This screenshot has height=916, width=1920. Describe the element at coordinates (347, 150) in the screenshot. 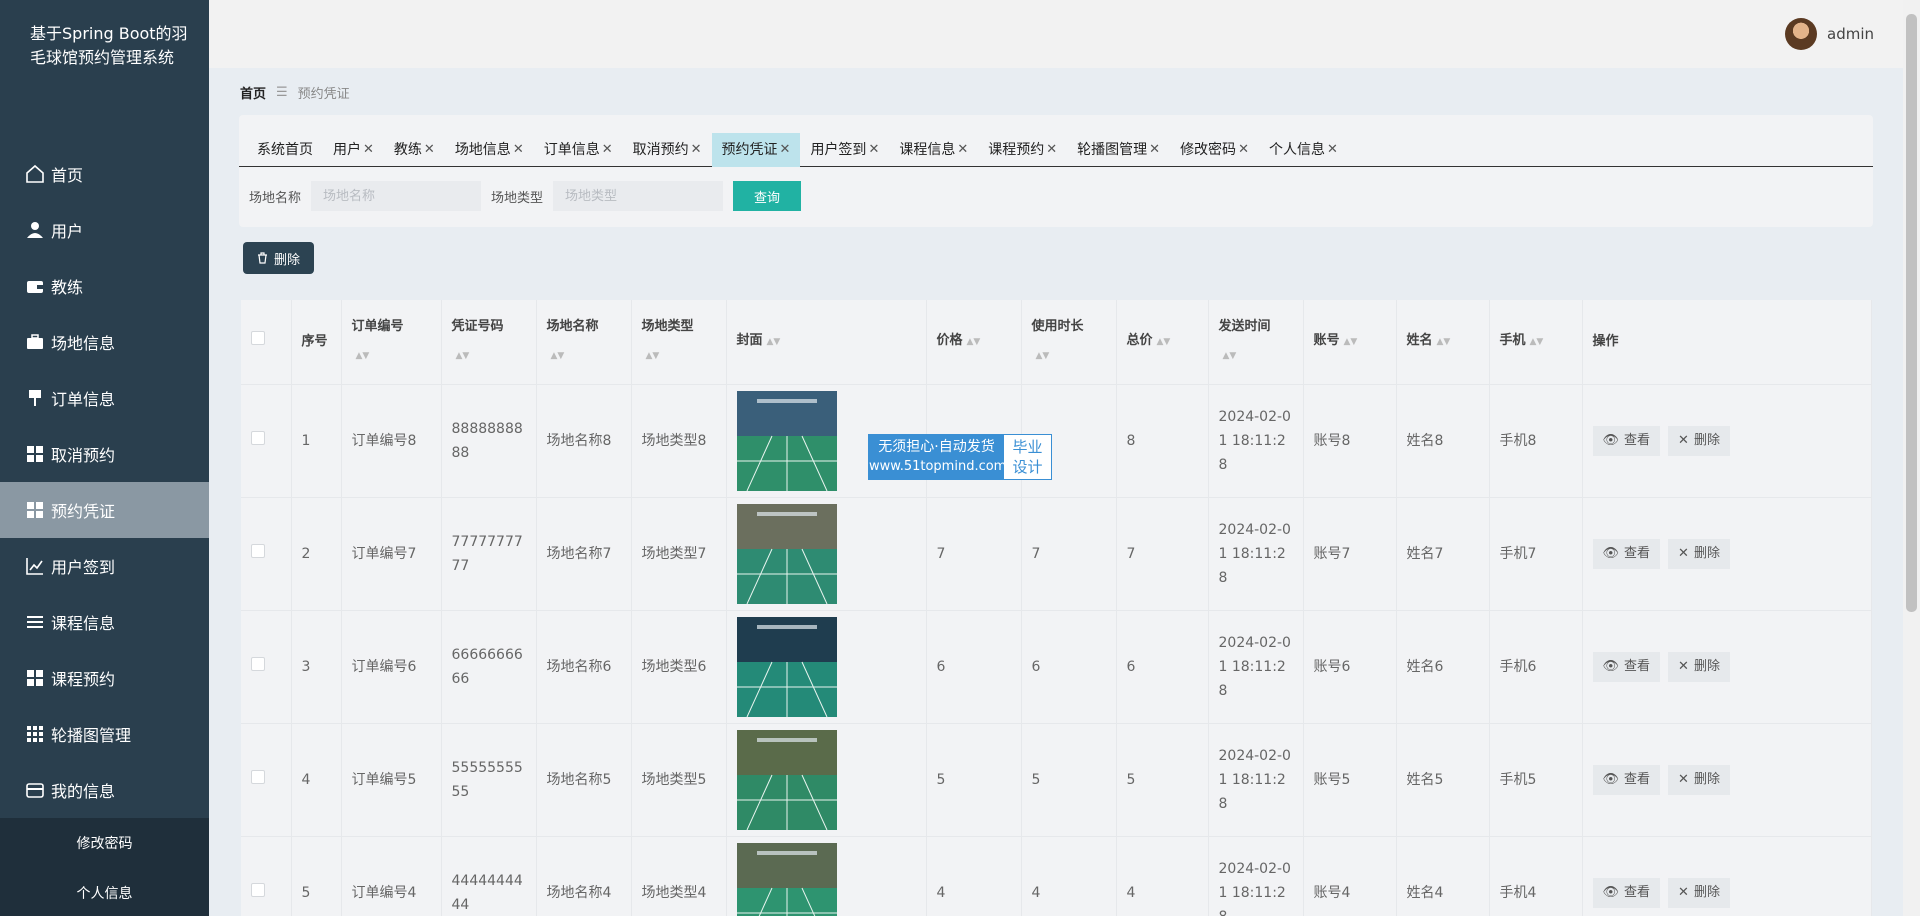

I see `tab-label: 用户` at that location.